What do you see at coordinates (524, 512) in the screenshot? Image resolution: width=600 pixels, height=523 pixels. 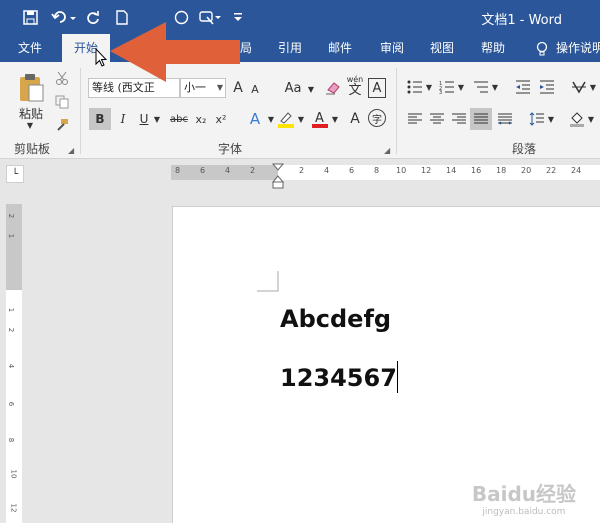 I see `watermark-url: jingyan.baidu.com` at bounding box center [524, 512].